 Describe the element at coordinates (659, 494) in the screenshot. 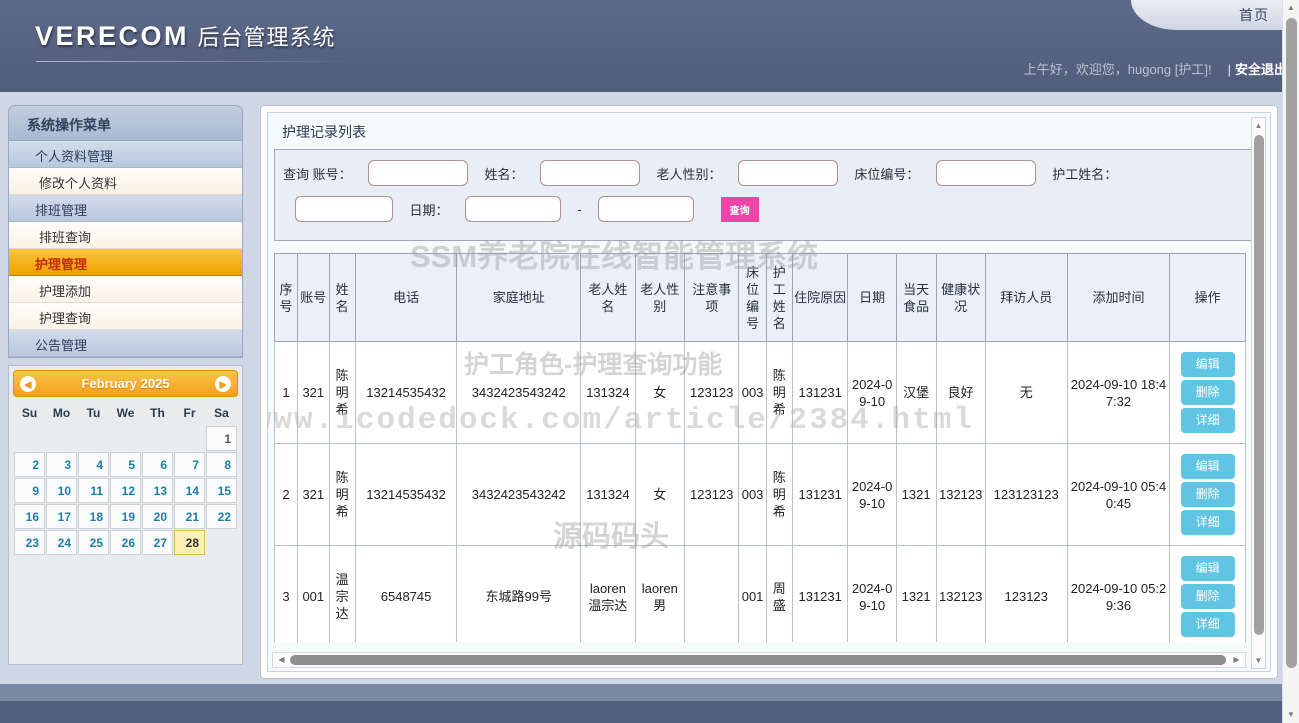

I see `table-cell-elder-gender: 女` at that location.